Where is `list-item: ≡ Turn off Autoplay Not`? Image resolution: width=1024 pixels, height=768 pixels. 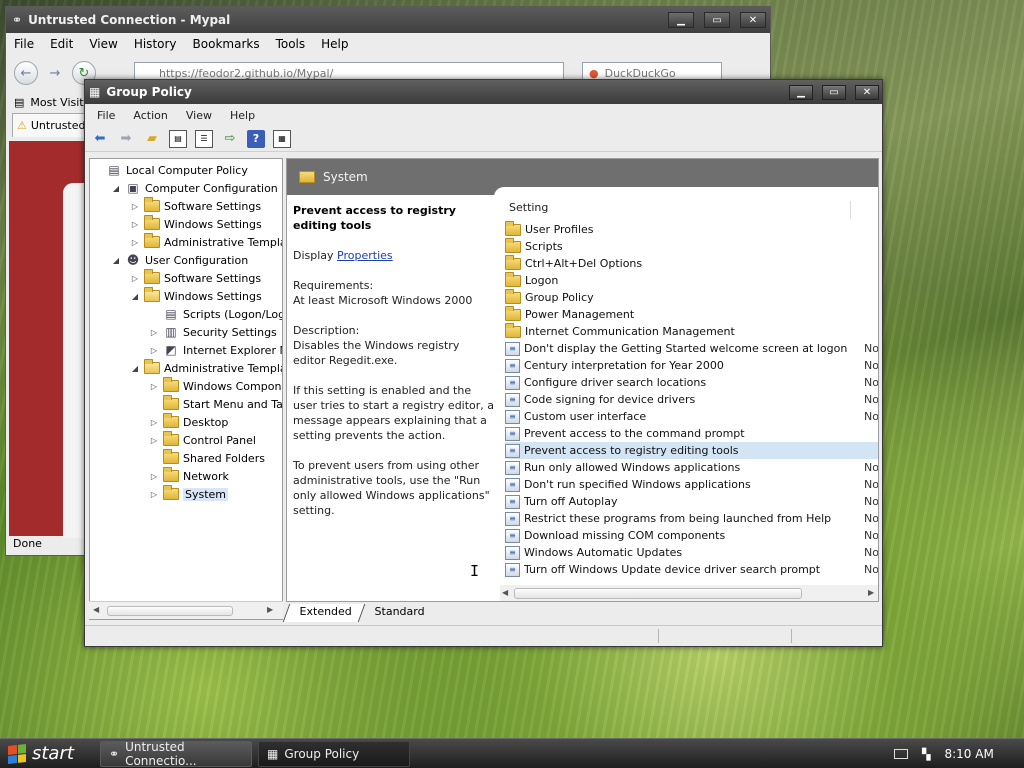
list-item: ≡ Turn off Autoplay Not is located at coordinates (691, 501).